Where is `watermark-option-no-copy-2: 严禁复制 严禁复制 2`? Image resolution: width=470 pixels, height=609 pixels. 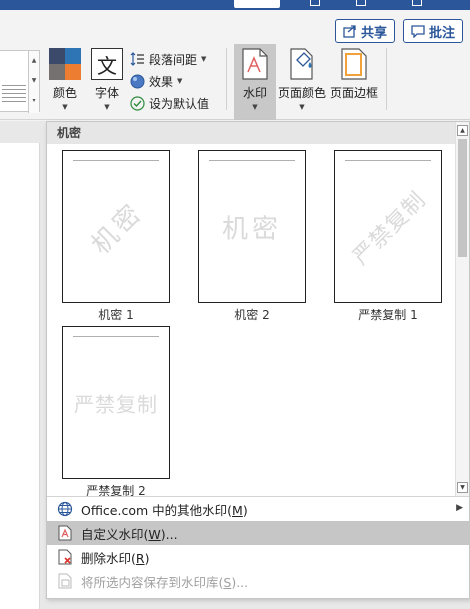
watermark-option-no-copy-2: 严禁复制 严禁复制 2 is located at coordinates (116, 412).